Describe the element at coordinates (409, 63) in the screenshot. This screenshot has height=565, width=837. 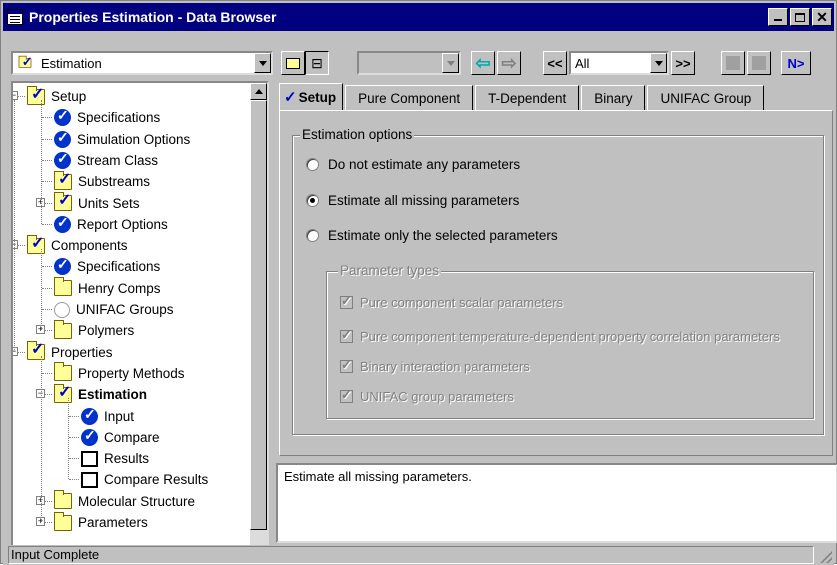
I see `form-combo` at that location.